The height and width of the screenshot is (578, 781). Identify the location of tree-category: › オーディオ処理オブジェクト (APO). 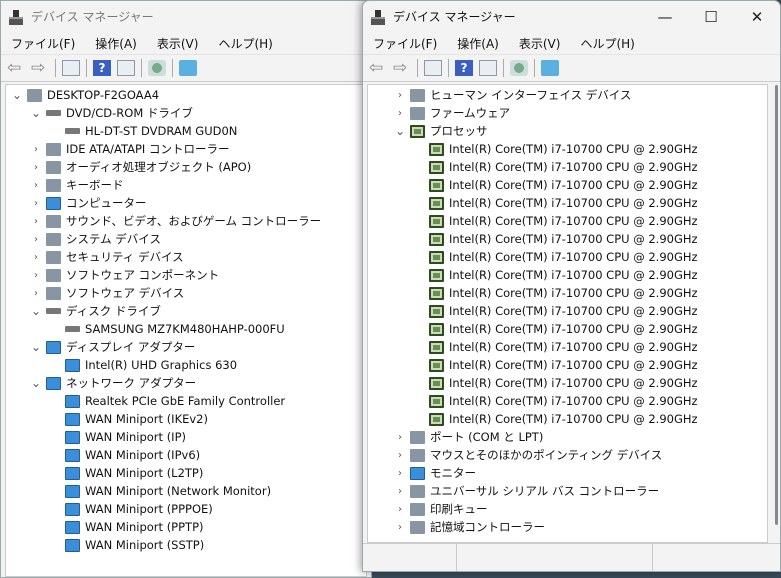
(140, 167).